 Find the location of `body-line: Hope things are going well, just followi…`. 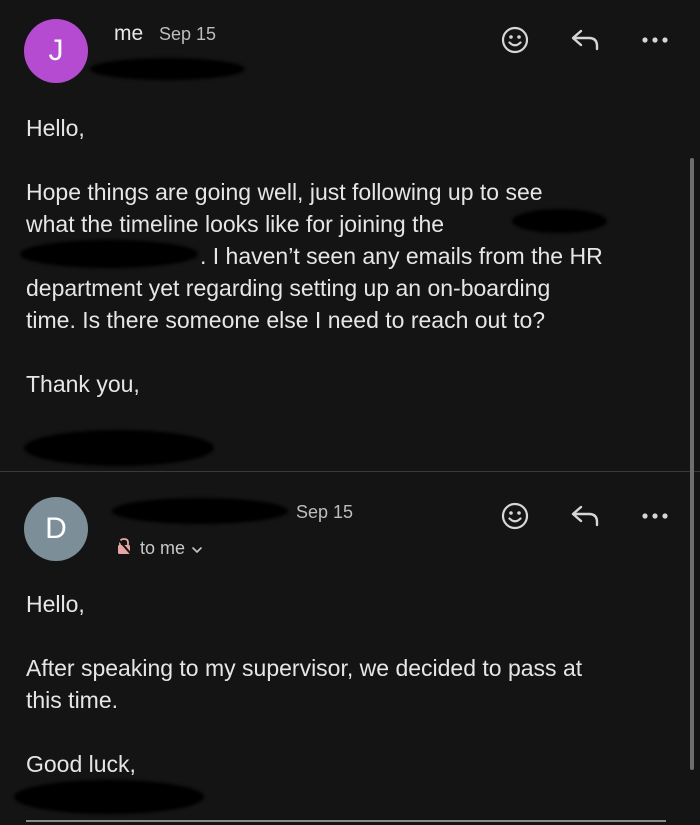

body-line: Hope things are going well, just followi… is located at coordinates (284, 192).